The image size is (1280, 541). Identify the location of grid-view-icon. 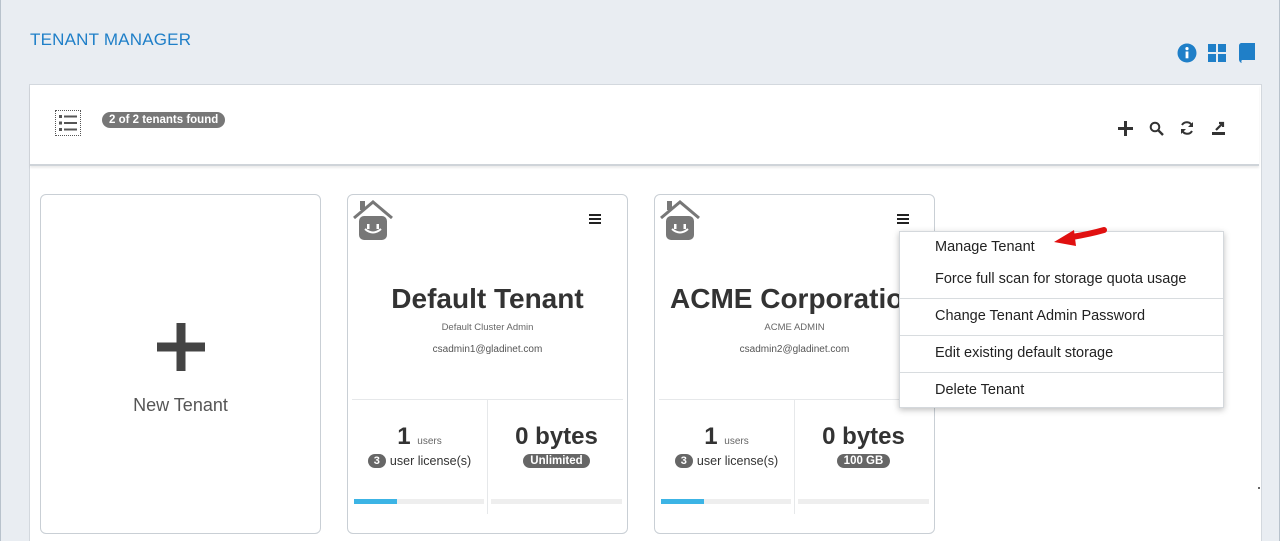
(1217, 53).